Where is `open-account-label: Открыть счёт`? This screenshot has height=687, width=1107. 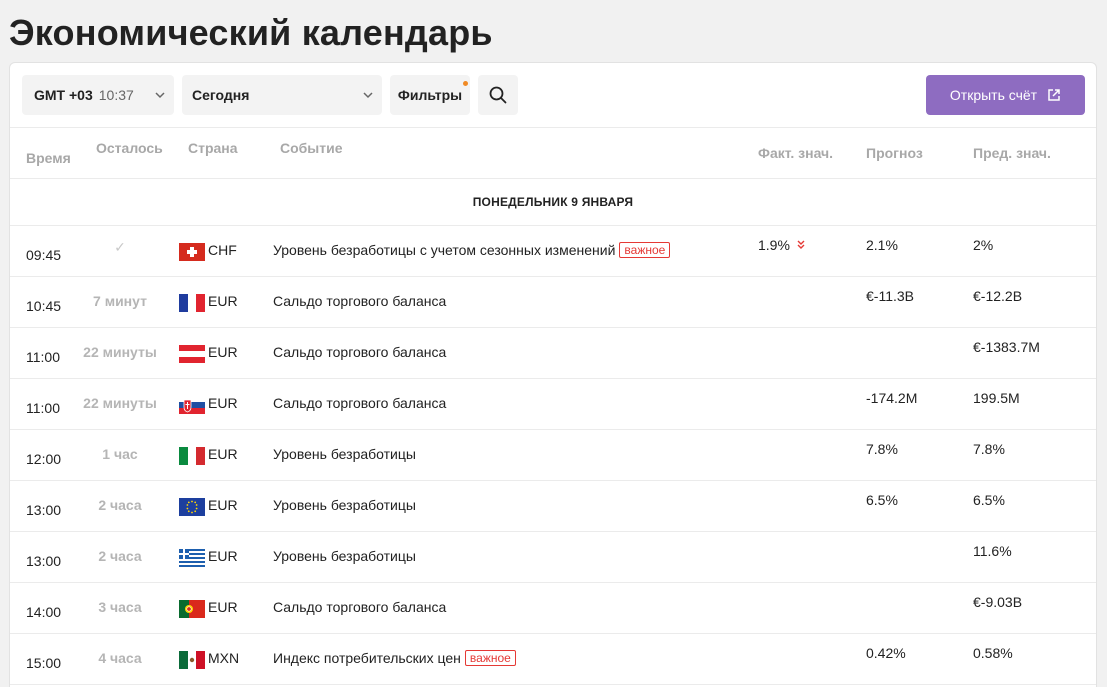
open-account-label: Открыть счёт is located at coordinates (993, 95).